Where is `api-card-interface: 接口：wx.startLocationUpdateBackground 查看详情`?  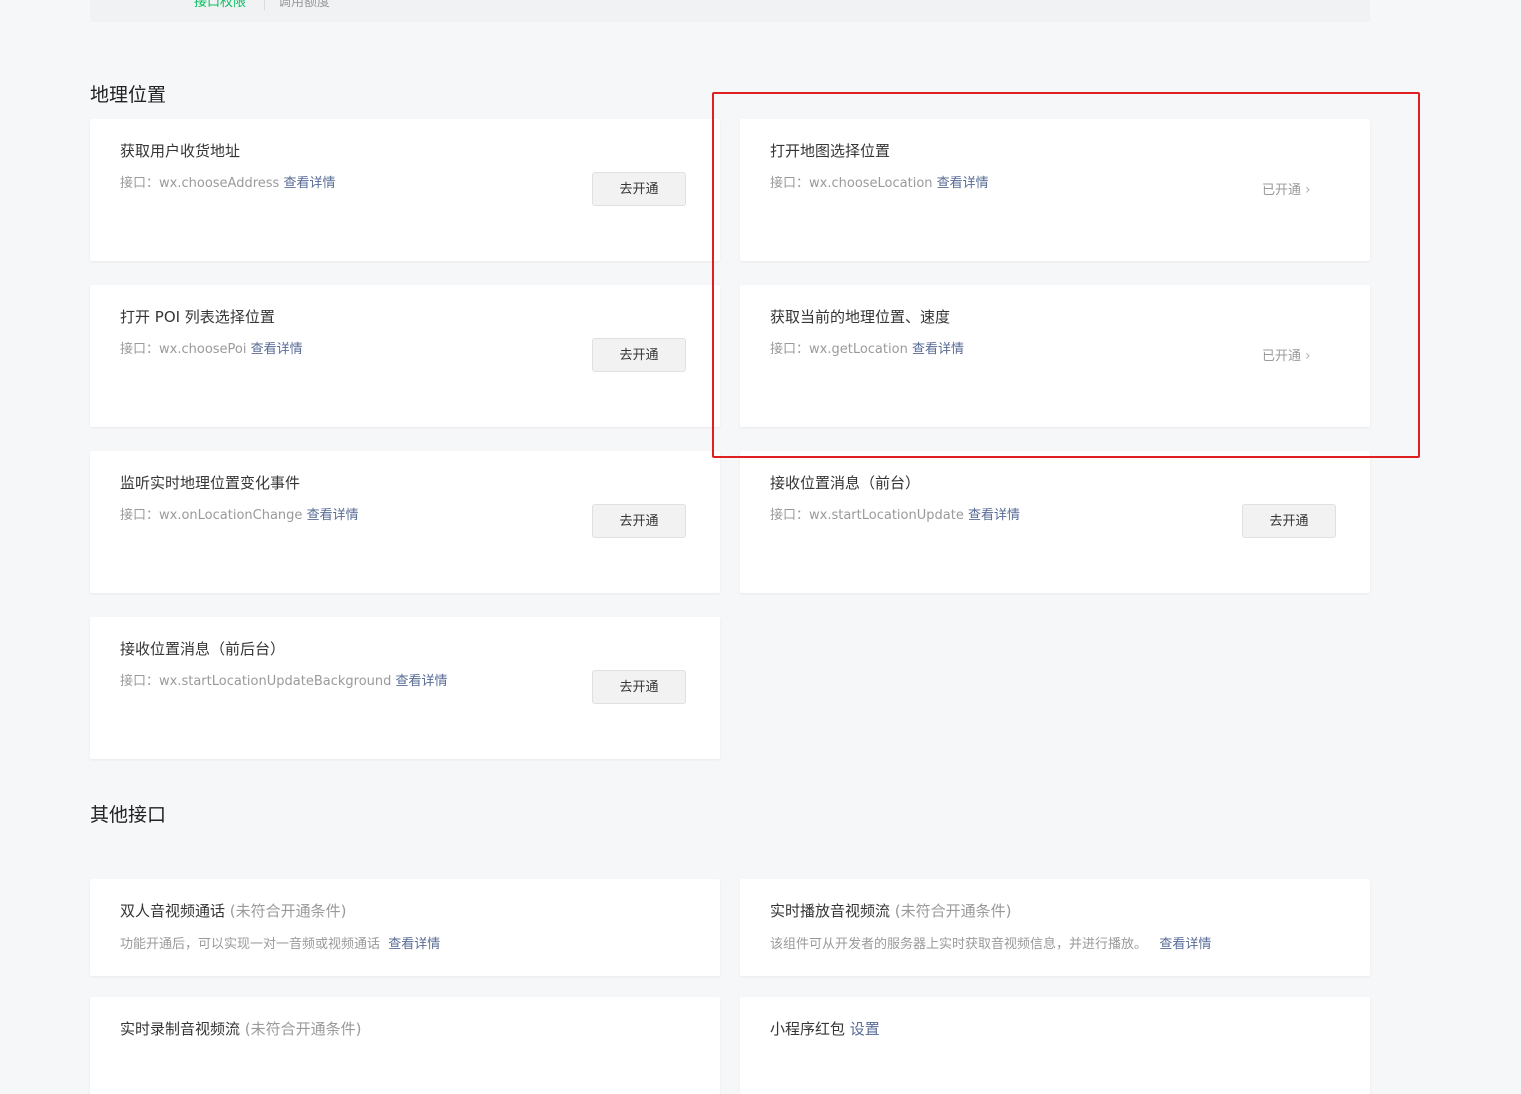 api-card-interface: 接口：wx.startLocationUpdateBackground 查看详情 is located at coordinates (284, 682).